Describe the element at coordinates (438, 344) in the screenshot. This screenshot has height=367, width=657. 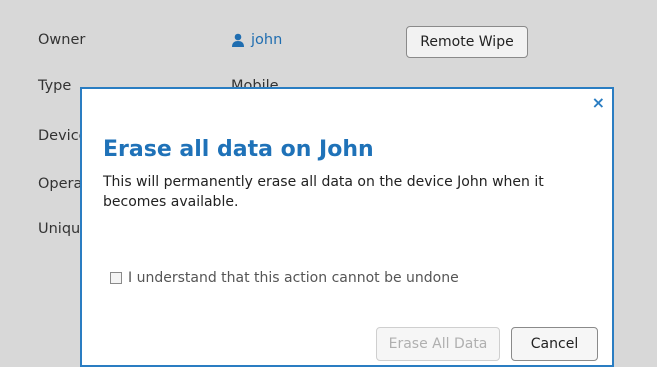
I see `erase-all-data-button: Erase All Data` at that location.